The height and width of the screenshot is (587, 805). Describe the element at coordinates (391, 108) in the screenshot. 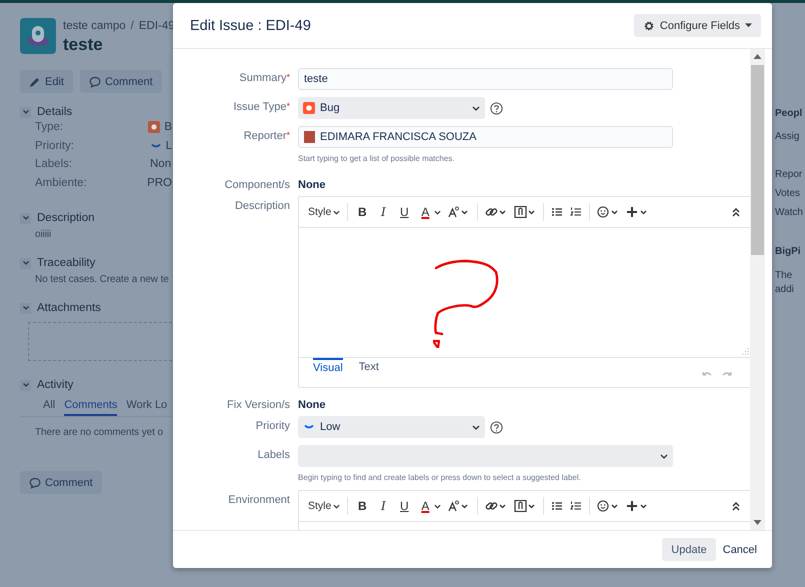

I see `select-field: Bug` at that location.